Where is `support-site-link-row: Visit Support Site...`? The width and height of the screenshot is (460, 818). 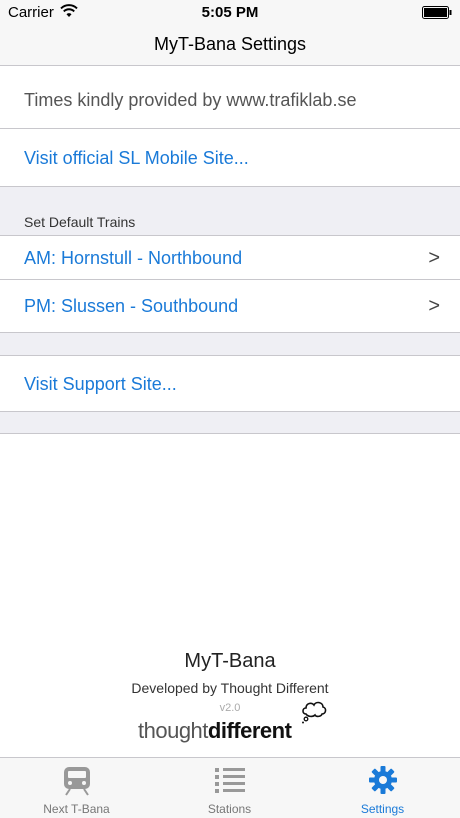
support-site-link-row: Visit Support Site... is located at coordinates (230, 383).